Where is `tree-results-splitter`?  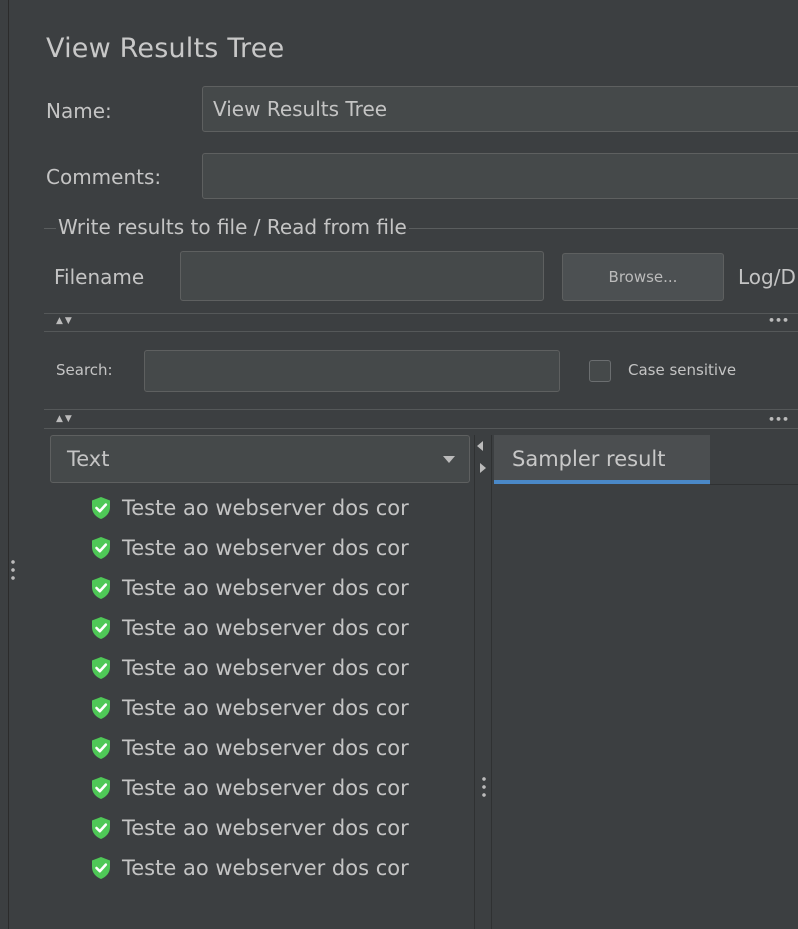 tree-results-splitter is located at coordinates (483, 682).